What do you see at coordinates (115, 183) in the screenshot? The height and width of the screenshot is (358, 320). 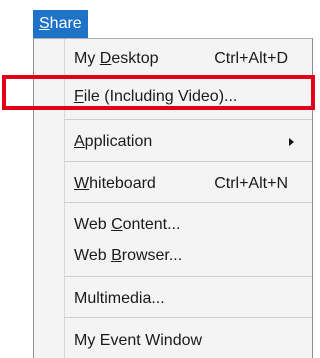 I see `menu-item-label: Whiteboard` at bounding box center [115, 183].